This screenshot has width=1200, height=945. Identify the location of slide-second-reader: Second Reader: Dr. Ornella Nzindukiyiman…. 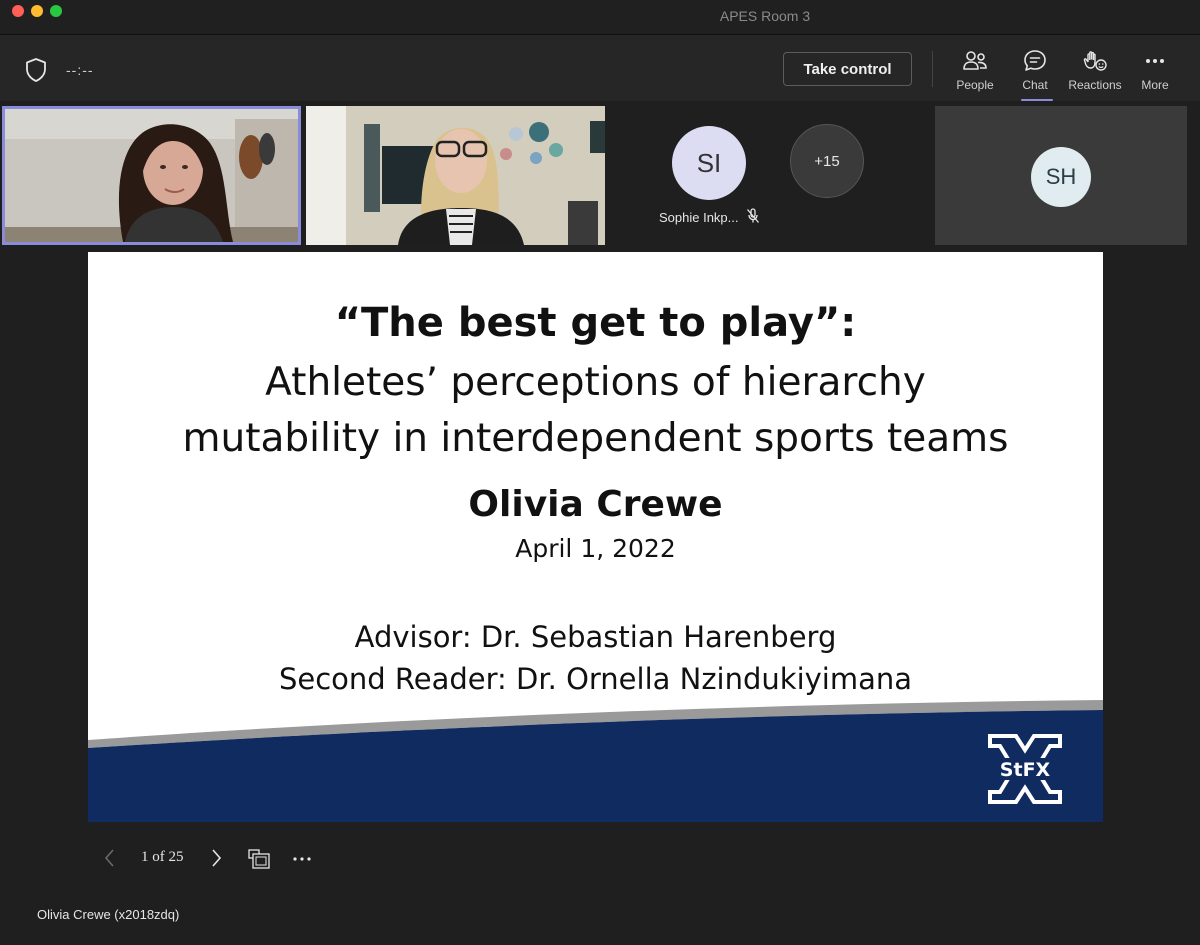
(595, 679).